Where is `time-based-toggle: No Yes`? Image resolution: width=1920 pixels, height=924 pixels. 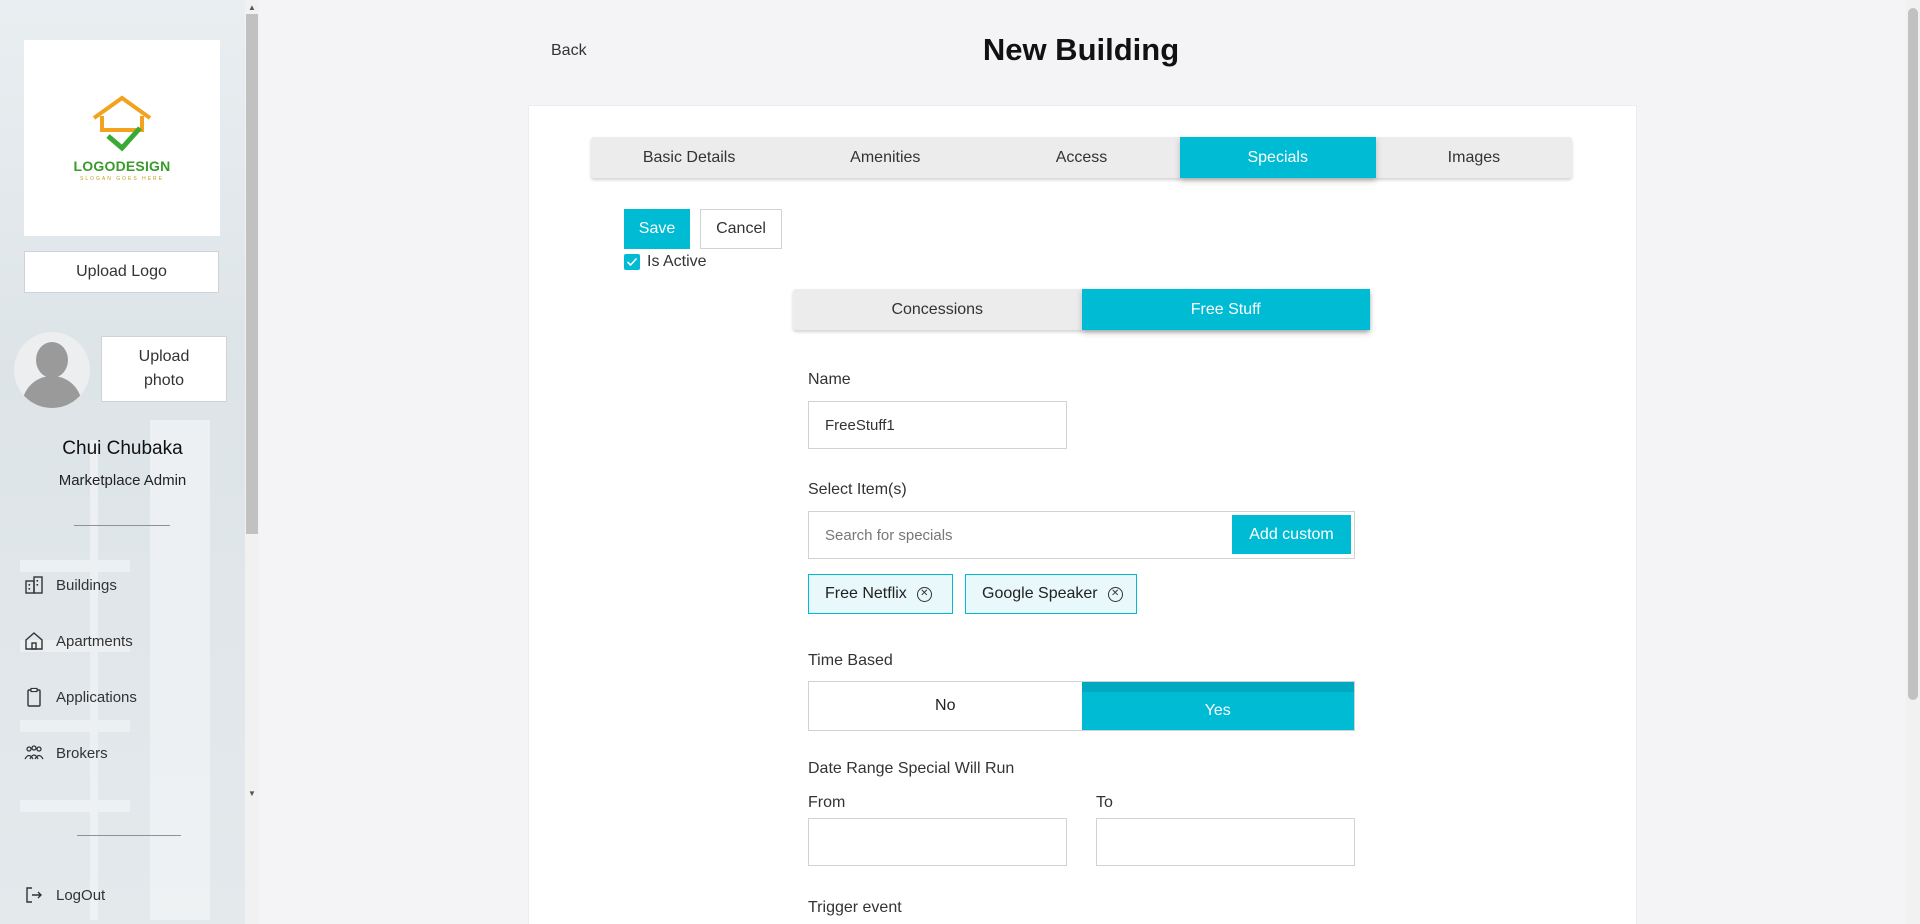
time-based-toggle: No Yes is located at coordinates (1081, 706).